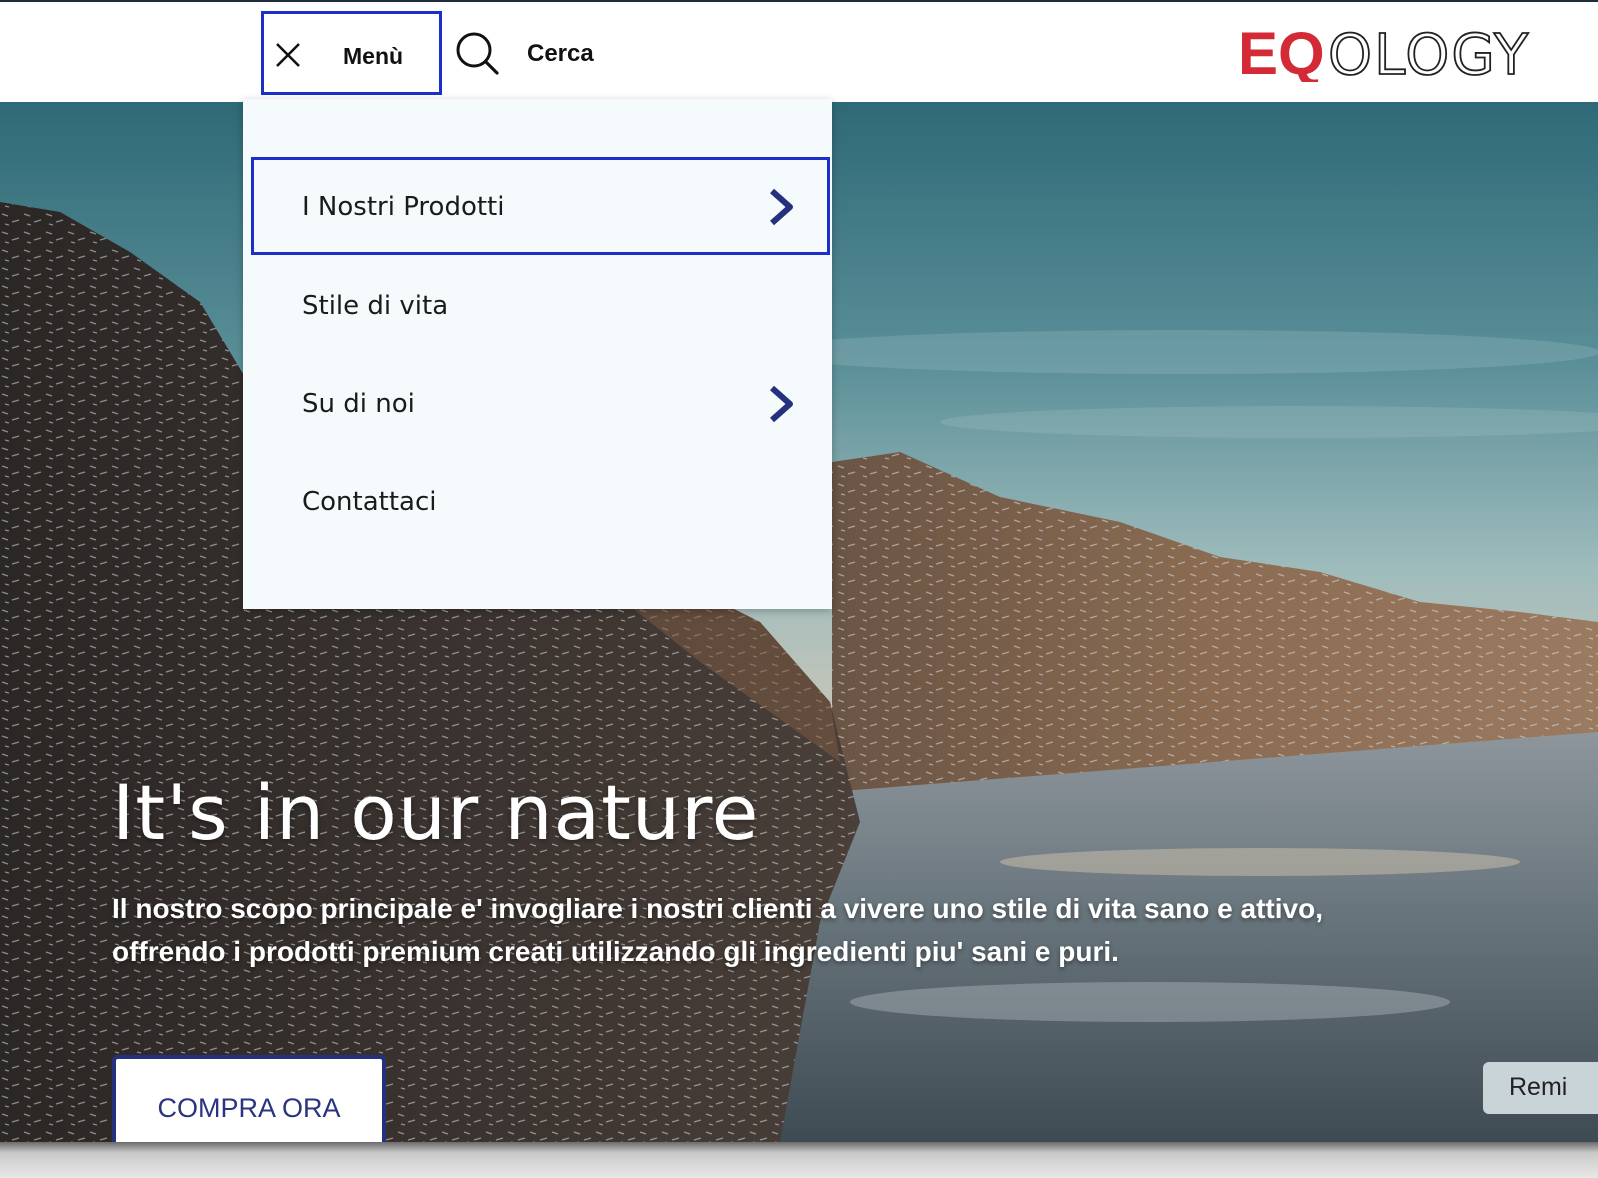 Image resolution: width=1598 pixels, height=1178 pixels. Describe the element at coordinates (403, 207) in the screenshot. I see `menu-item-label: I Nostri Prodotti` at that location.